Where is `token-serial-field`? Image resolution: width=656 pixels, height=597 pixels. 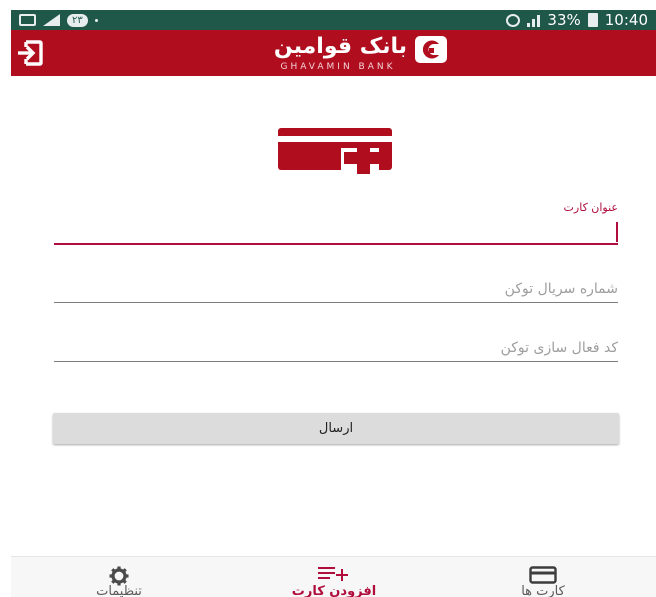 token-serial-field is located at coordinates (336, 290).